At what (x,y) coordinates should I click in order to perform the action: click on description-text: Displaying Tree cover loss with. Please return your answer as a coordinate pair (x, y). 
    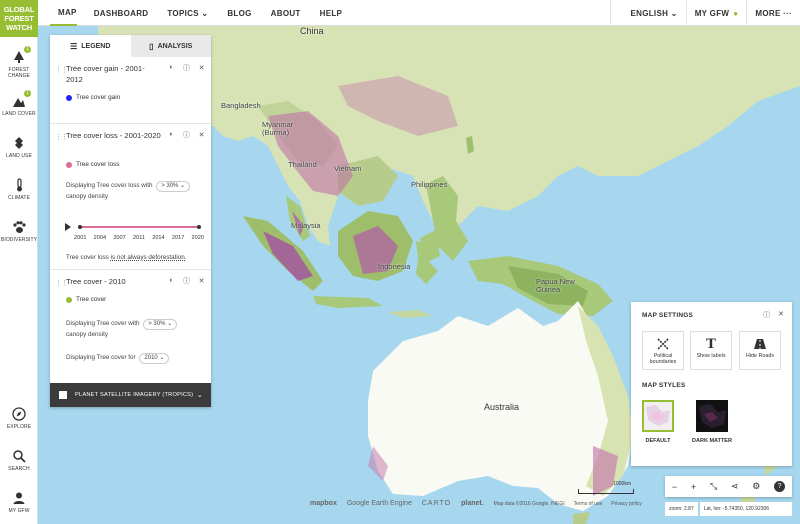
    Looking at the image, I should click on (109, 185).